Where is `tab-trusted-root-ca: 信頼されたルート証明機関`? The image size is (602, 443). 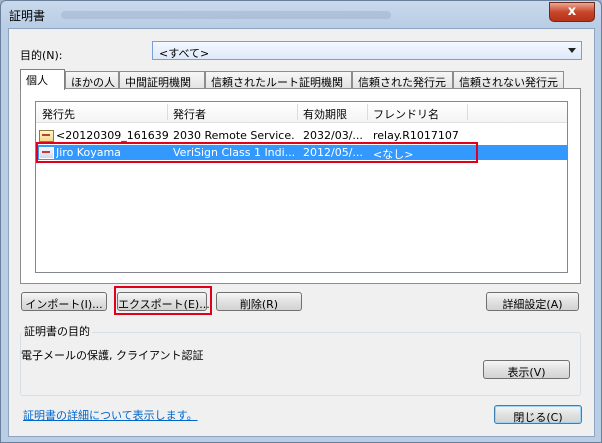
tab-trusted-root-ca: 信頼されたルート証明機関 is located at coordinates (278, 80).